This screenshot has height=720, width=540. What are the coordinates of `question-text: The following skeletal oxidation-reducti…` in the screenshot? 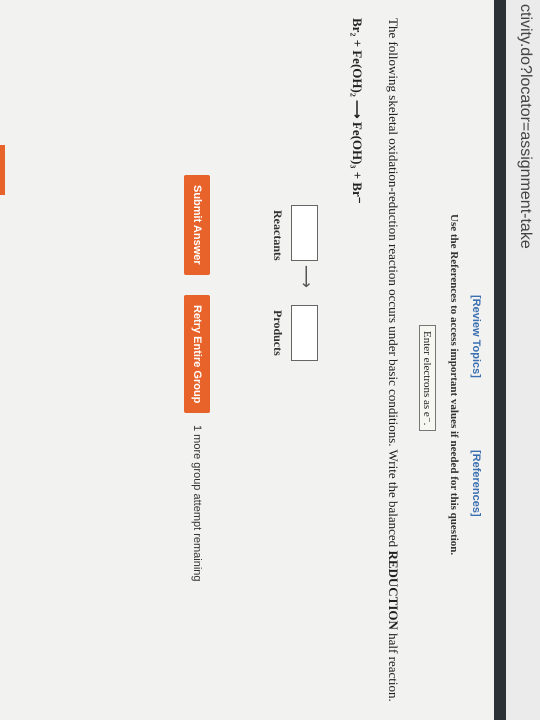 It's located at (393, 363).